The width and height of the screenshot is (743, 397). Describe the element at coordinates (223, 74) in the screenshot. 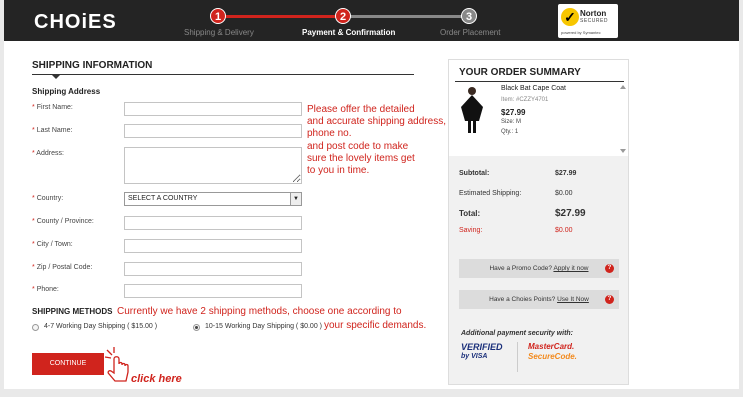

I see `section-divider` at that location.